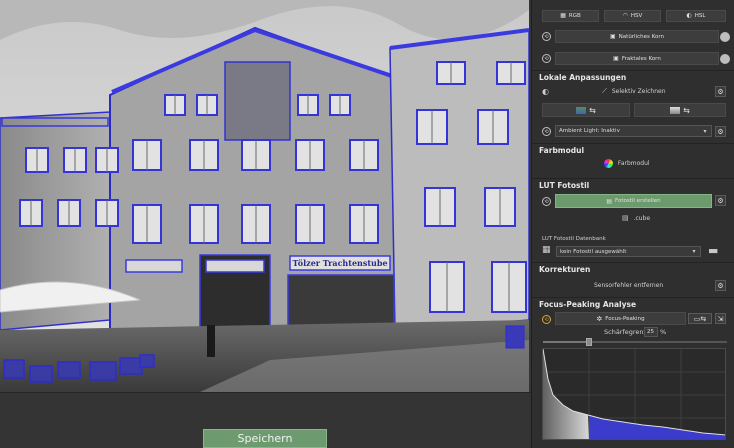 This screenshot has width=734, height=448. I want to click on lut-settings-button: ⚙, so click(720, 200).